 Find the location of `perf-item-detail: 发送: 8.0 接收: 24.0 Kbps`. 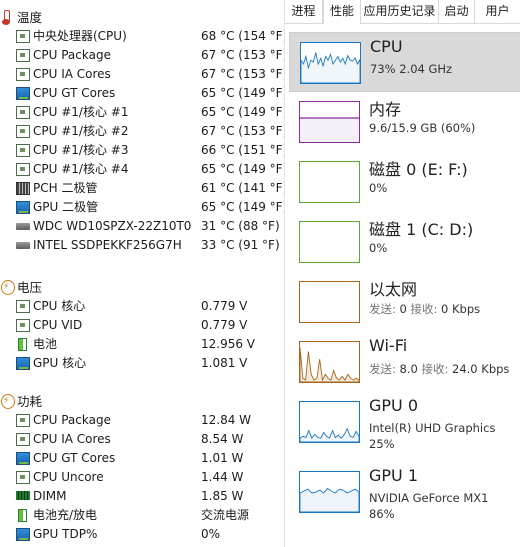

perf-item-detail: 发送: 8.0 接收: 24.0 Kbps is located at coordinates (439, 369).